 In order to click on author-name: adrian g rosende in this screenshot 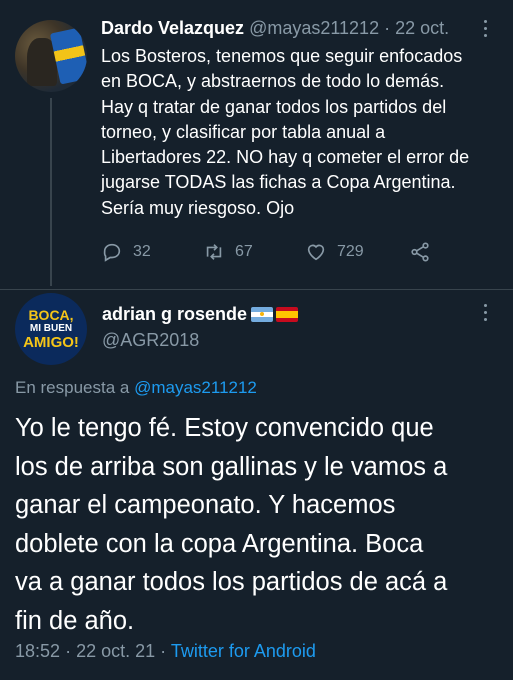, I will do `click(174, 314)`.